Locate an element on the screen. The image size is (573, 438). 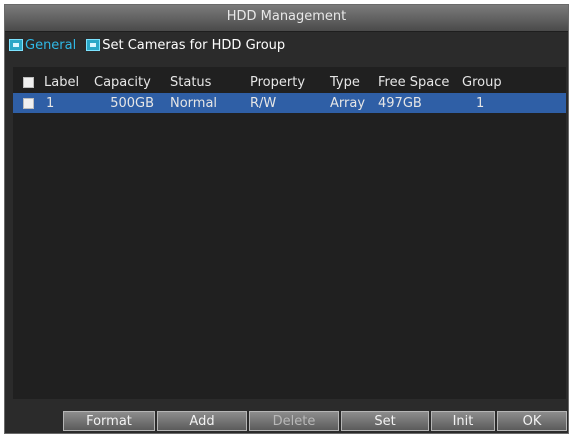
tab-bar: General Set Cameras for HDD Group is located at coordinates (286, 45).